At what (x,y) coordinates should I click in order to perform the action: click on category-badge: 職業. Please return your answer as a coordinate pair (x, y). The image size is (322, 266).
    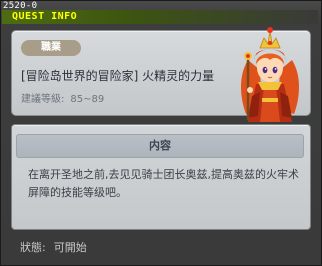
    Looking at the image, I should click on (51, 48).